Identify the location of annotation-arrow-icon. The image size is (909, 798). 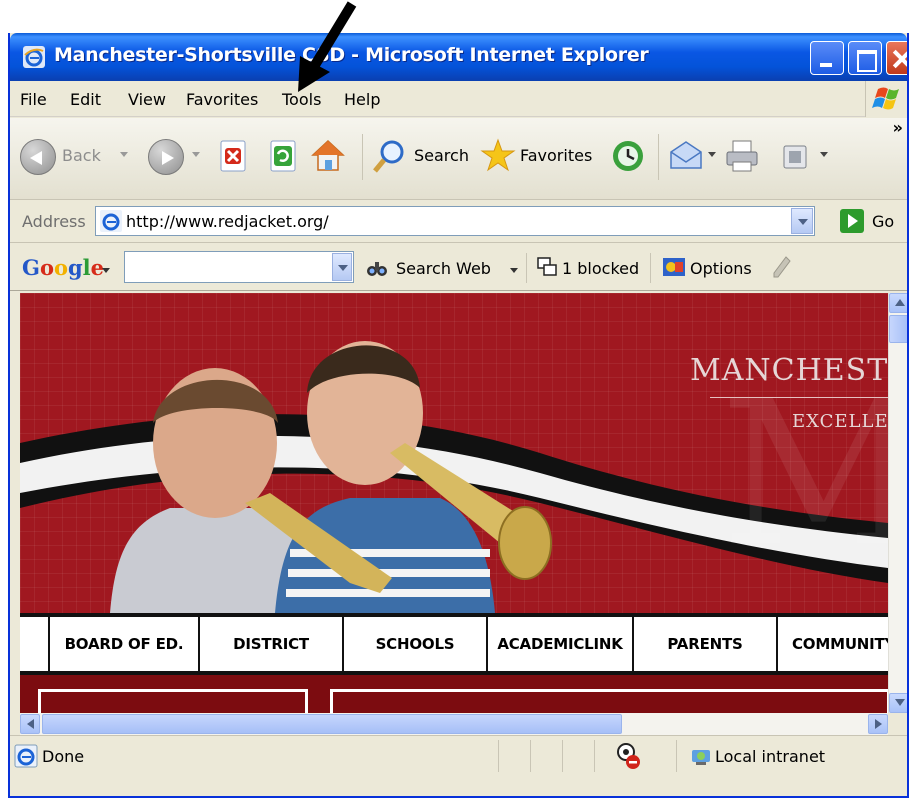
(327, 46).